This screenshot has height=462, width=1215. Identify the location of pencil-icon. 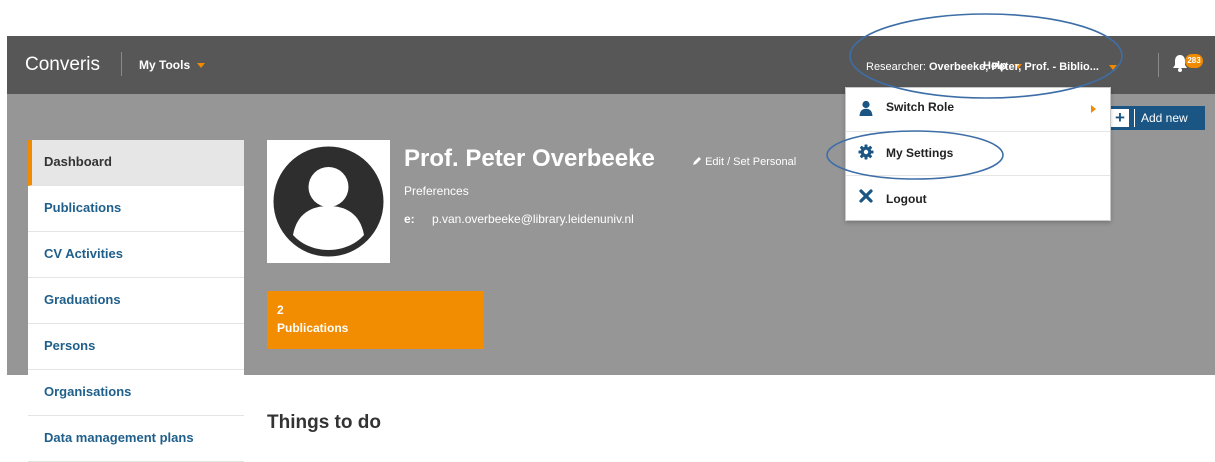
(697, 161).